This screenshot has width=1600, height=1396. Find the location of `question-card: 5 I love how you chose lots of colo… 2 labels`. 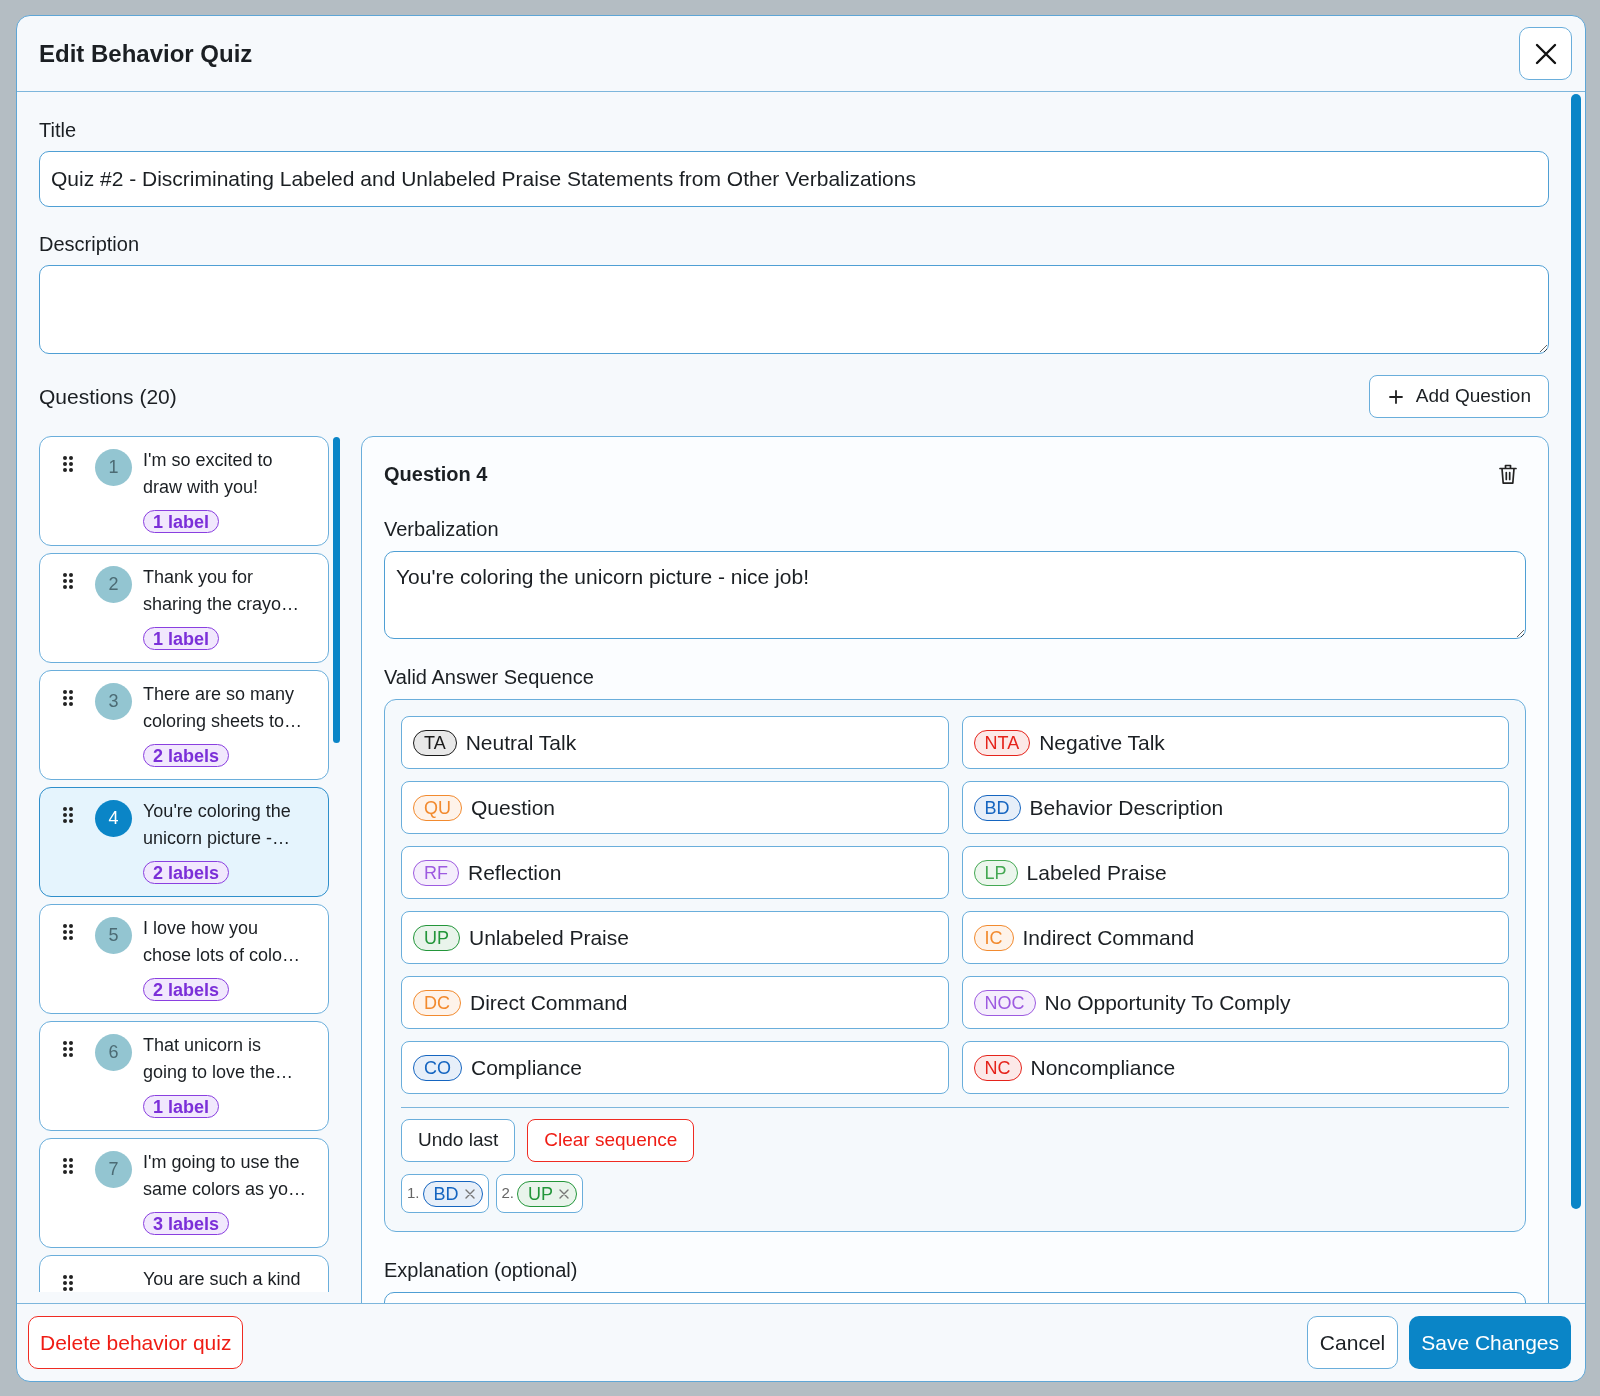

question-card: 5 I love how you chose lots of colo… 2 labels is located at coordinates (184, 959).